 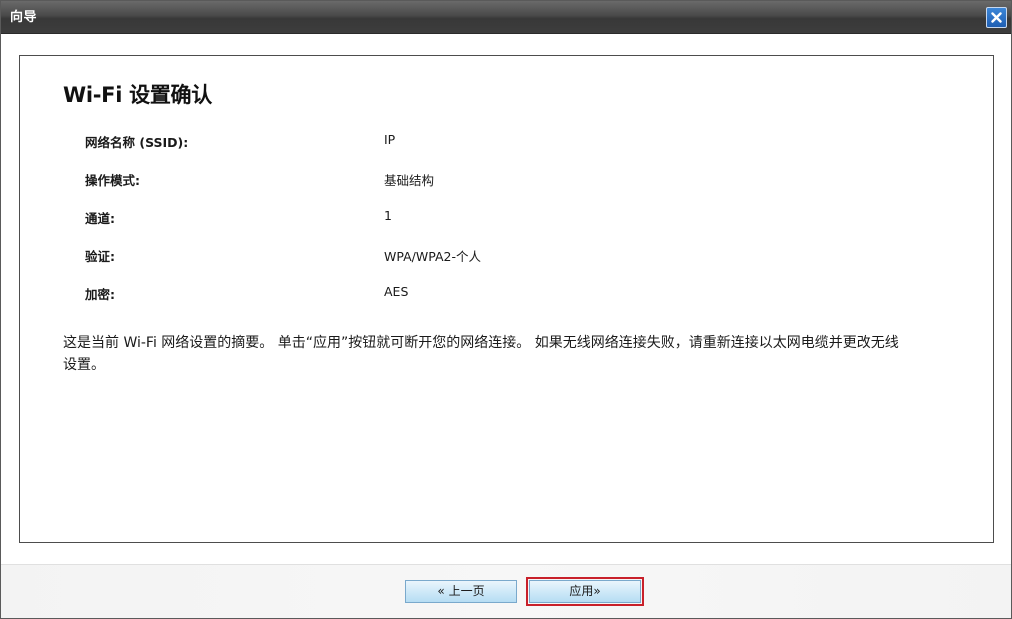 What do you see at coordinates (432, 256) in the screenshot?
I see `authentication-value: WPA/WPA2-个人` at bounding box center [432, 256].